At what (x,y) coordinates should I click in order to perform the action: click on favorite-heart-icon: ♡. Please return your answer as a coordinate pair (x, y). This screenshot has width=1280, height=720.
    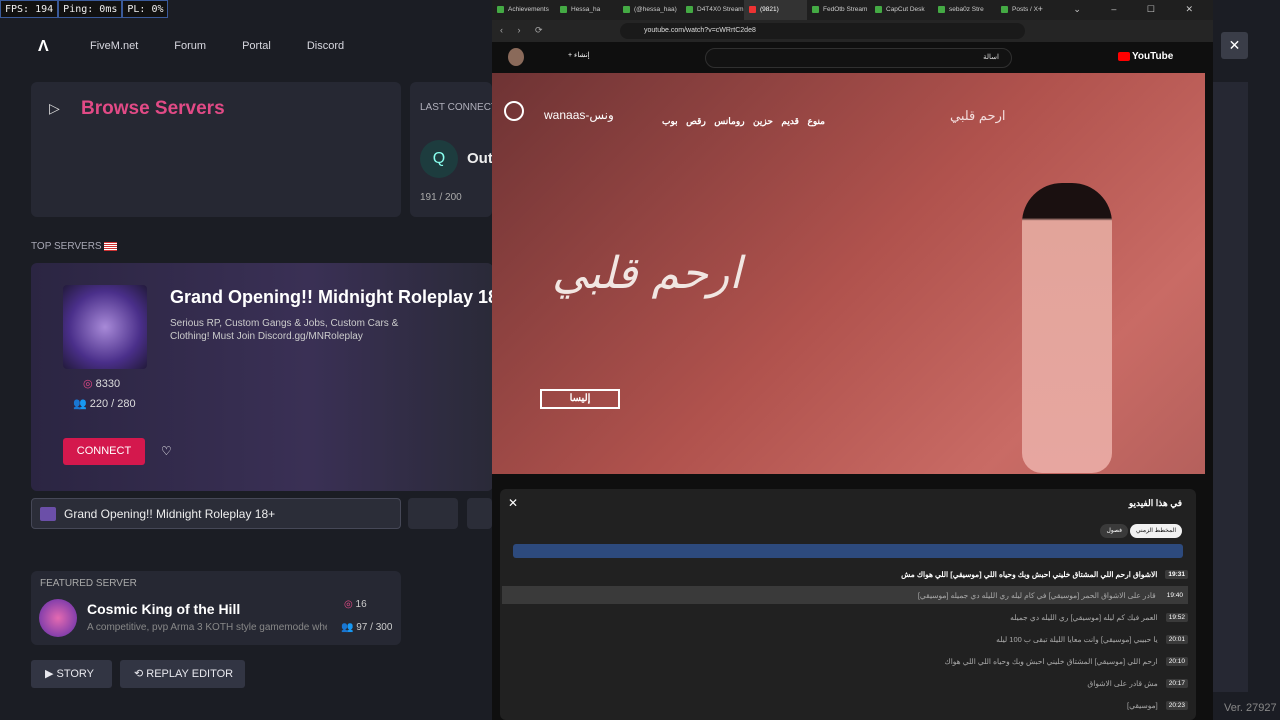
    Looking at the image, I should click on (166, 451).